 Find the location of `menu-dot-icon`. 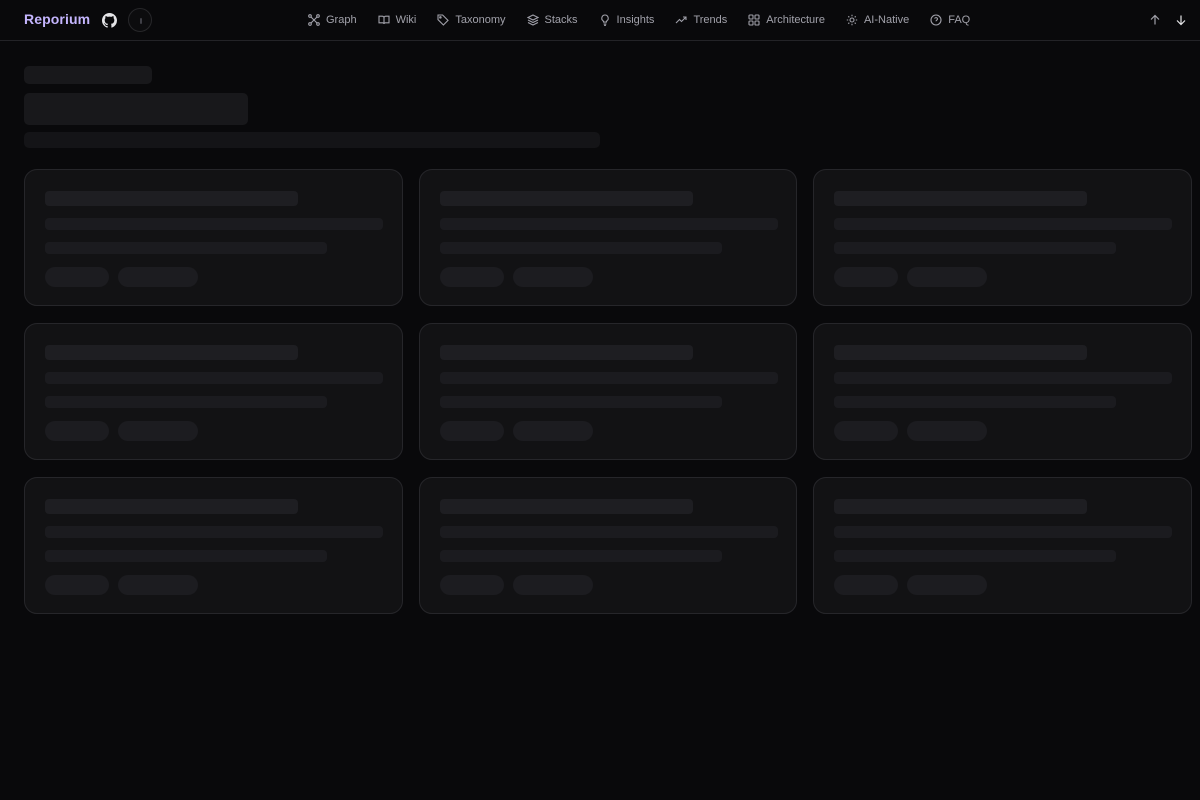

menu-dot-icon is located at coordinates (141, 21).